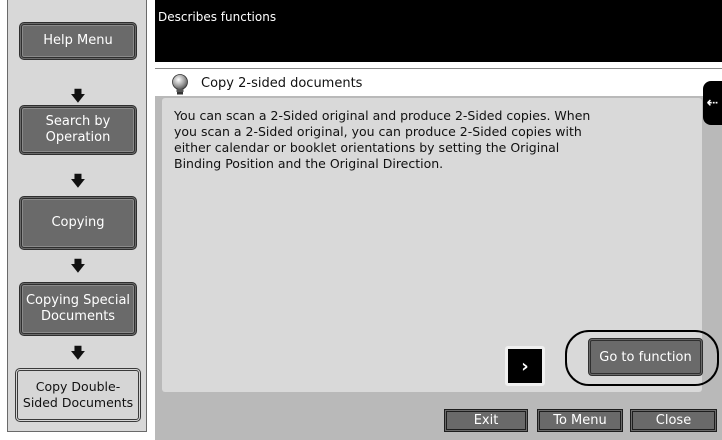 This screenshot has width=722, height=440. I want to click on go-to-function-button: Go to function, so click(645, 357).